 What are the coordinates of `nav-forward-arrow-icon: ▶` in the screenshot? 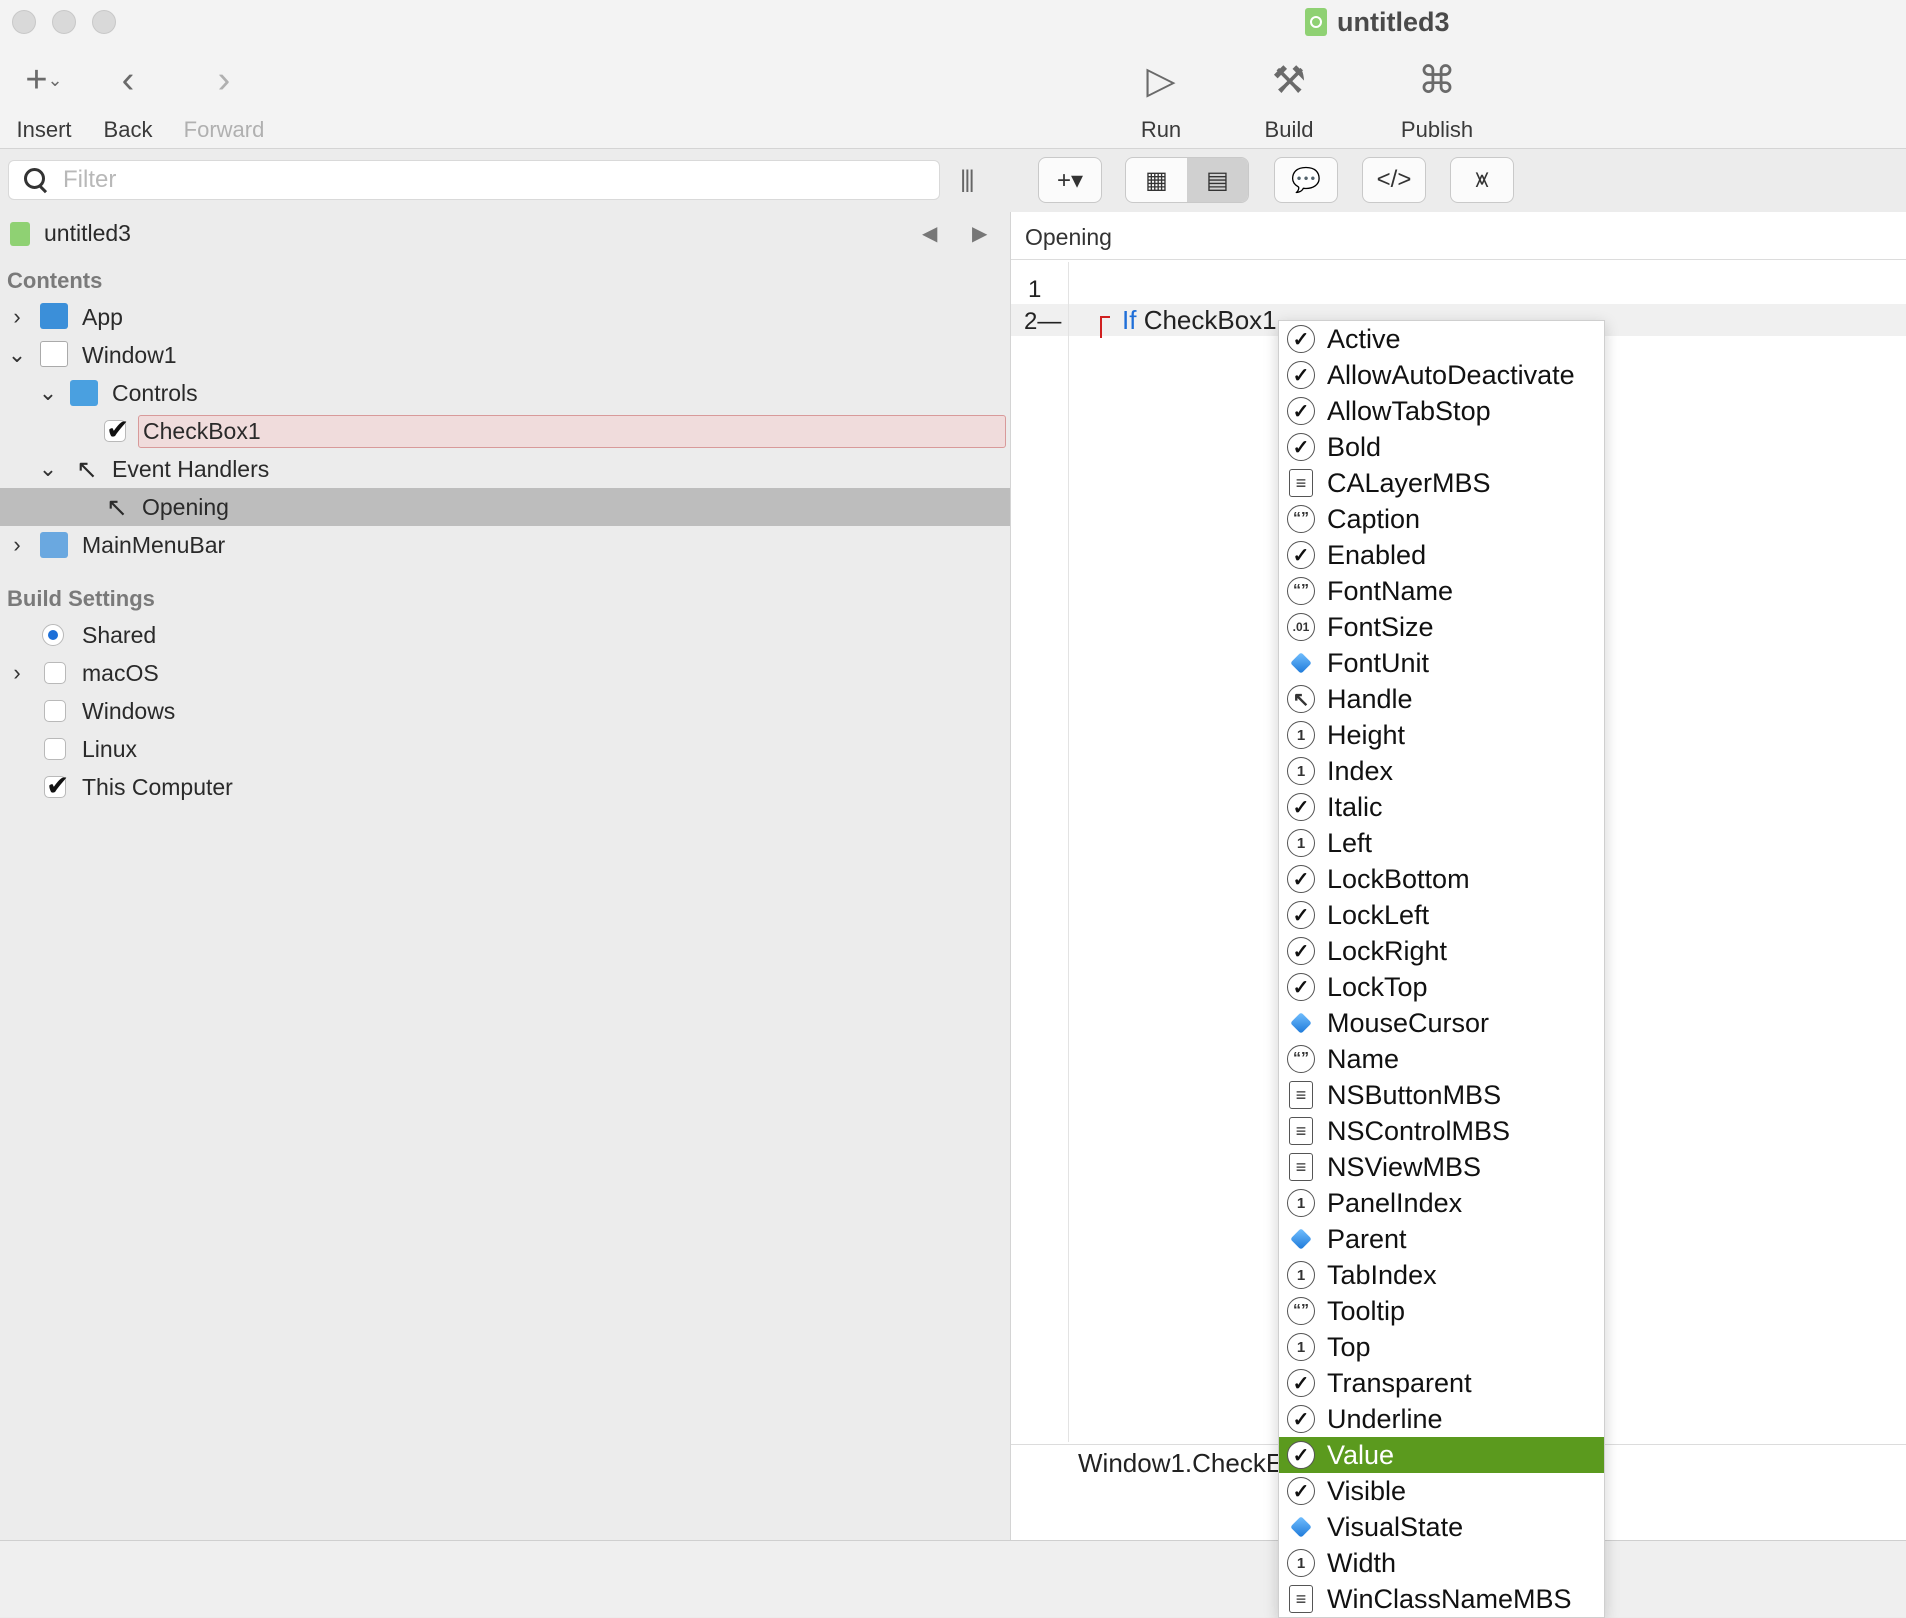 It's located at (979, 233).